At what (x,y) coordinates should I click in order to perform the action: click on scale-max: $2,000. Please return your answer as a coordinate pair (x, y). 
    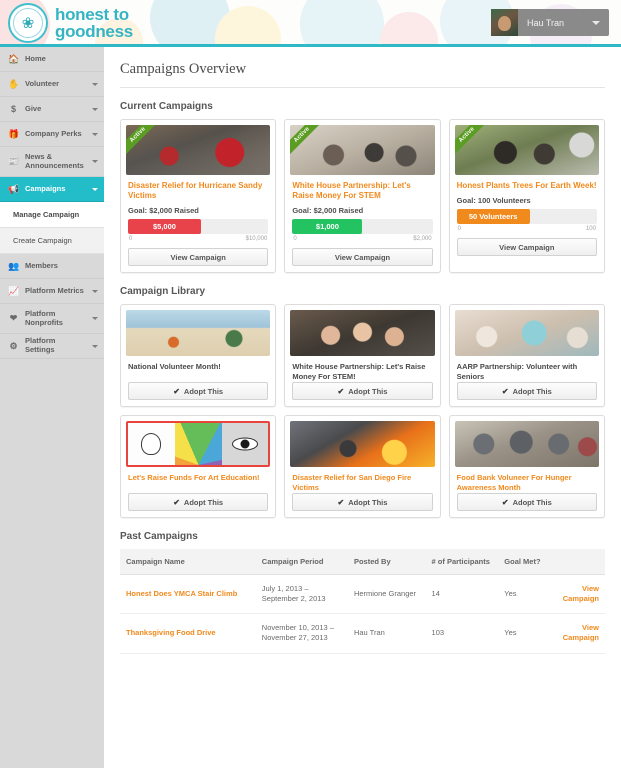
    Looking at the image, I should click on (422, 239).